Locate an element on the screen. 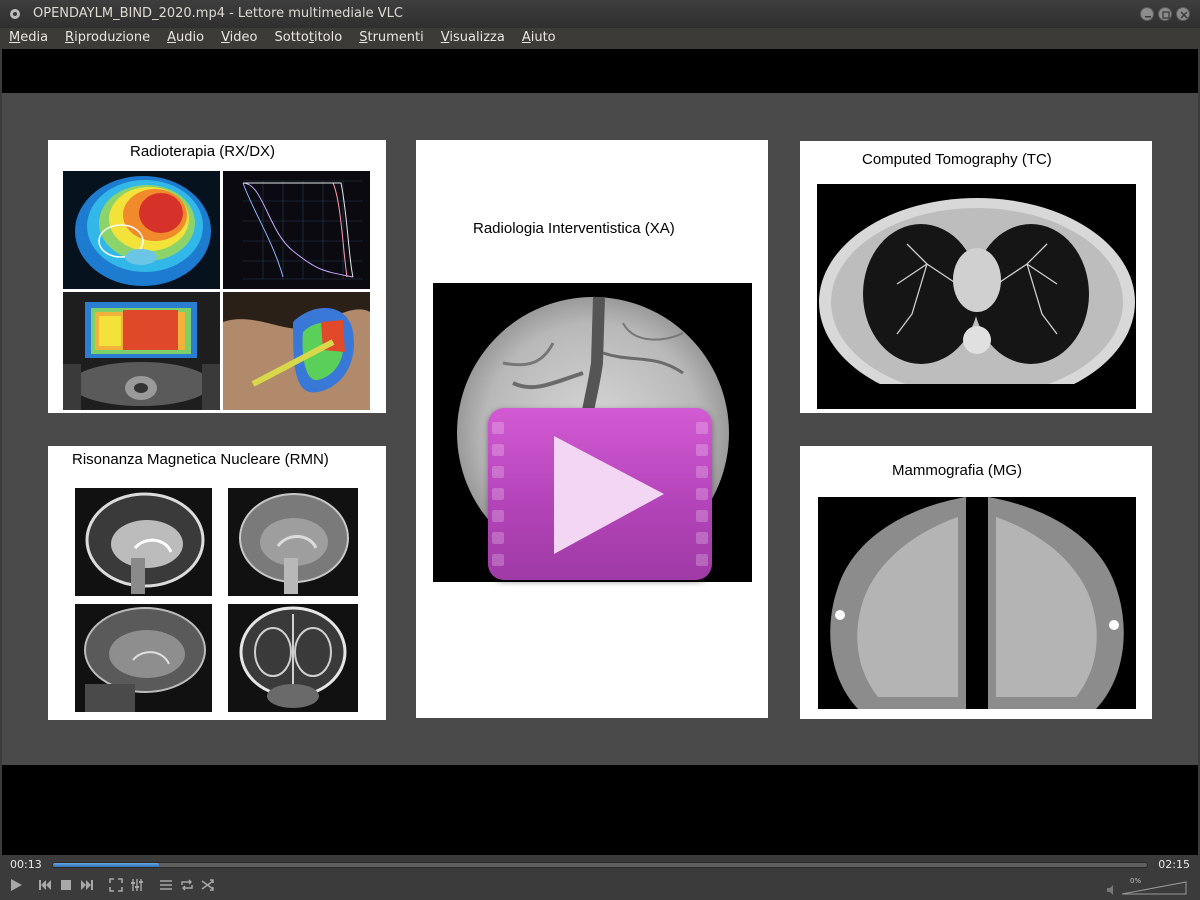 Image resolution: width=1200 pixels, height=900 pixels. card-rmn: Risonanza Magnetica Nucleare (RMN) is located at coordinates (217, 583).